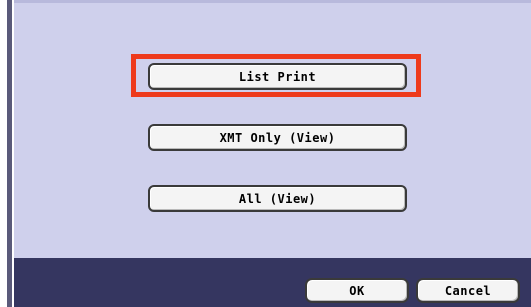 Image resolution: width=531 pixels, height=307 pixels. I want to click on panel-top-edge, so click(272, 1).